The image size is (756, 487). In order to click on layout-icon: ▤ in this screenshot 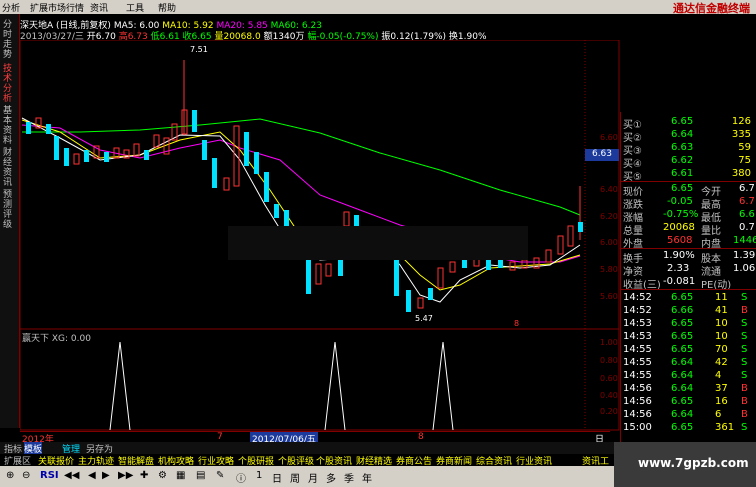, I will do `click(200, 475)`.